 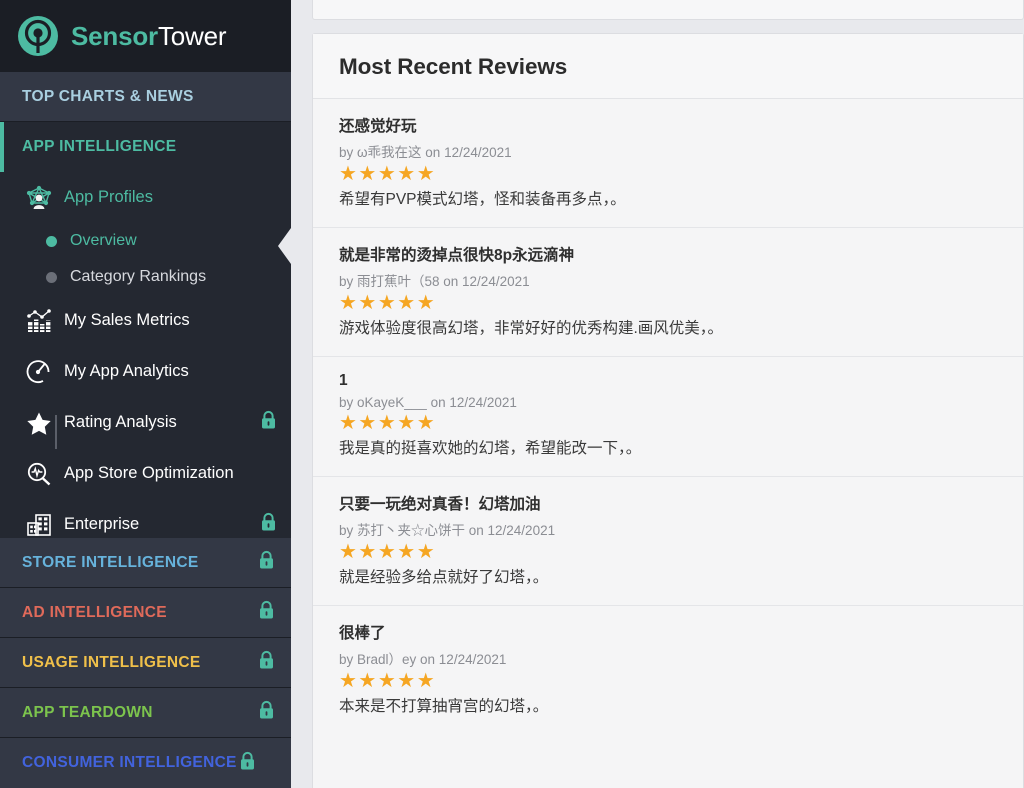 I want to click on review-meta: by 雨打蕉叶（58 on 12/24/2021, so click(x=434, y=281).